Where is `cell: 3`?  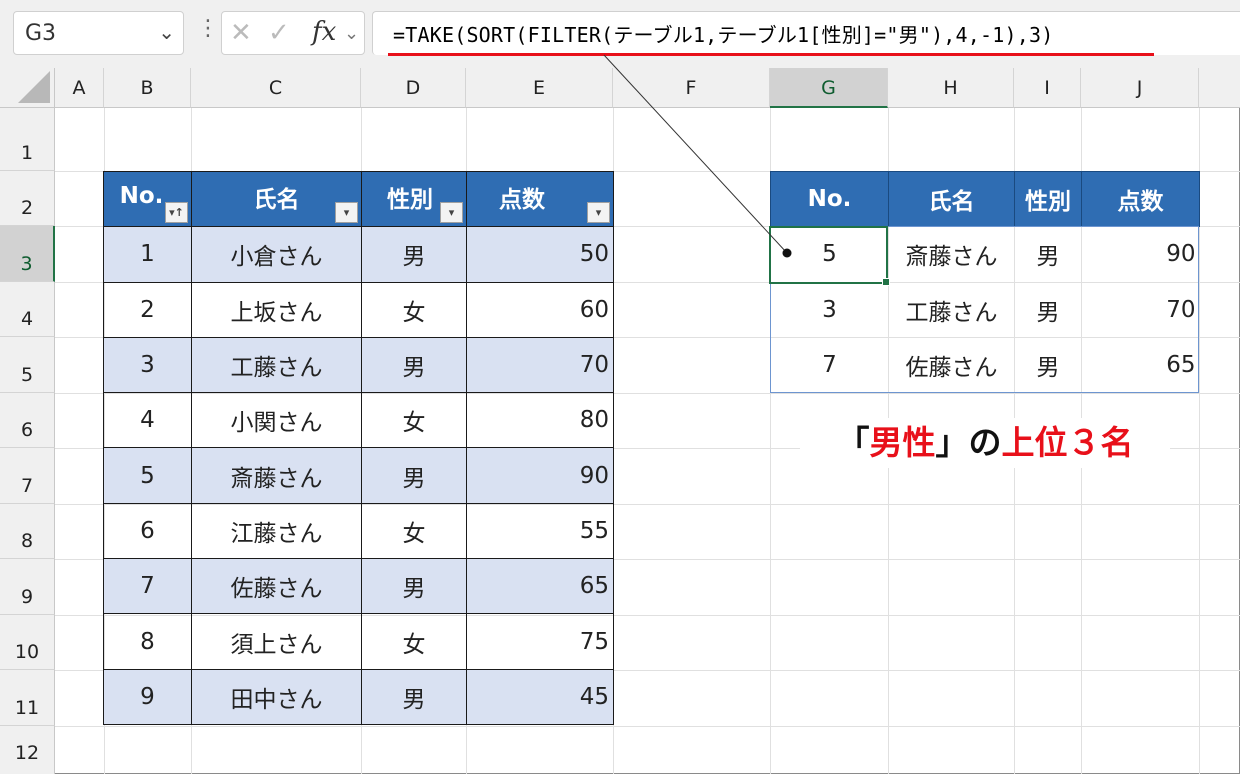 cell: 3 is located at coordinates (147, 365).